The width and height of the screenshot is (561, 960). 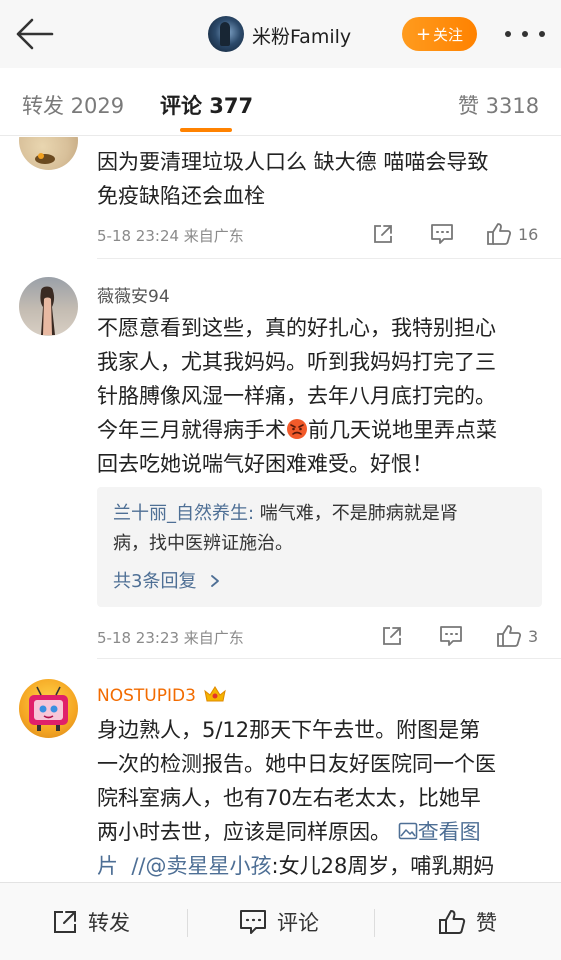 What do you see at coordinates (297, 429) in the screenshot?
I see `angry-emoji-icon` at bounding box center [297, 429].